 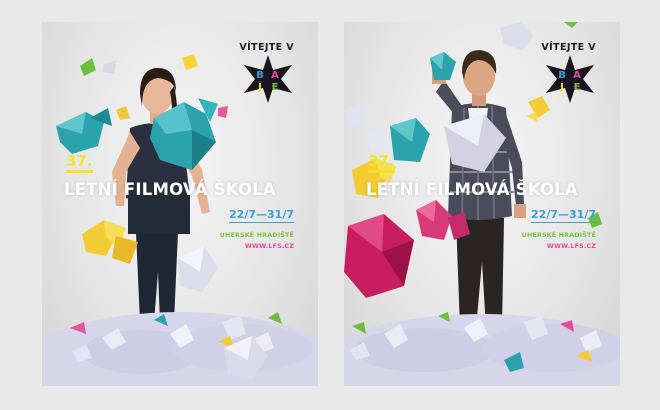 What do you see at coordinates (517, 36) in the screenshot?
I see `origami-white-top` at bounding box center [517, 36].